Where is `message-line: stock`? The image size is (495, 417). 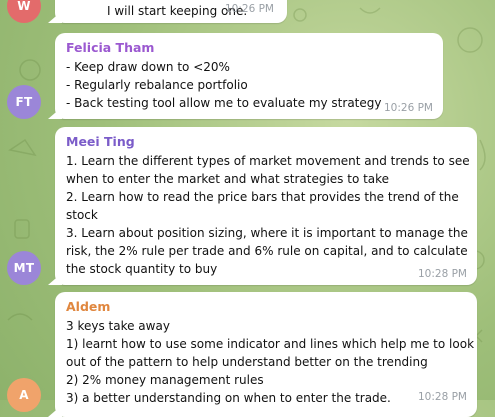 message-line: stock is located at coordinates (82, 215).